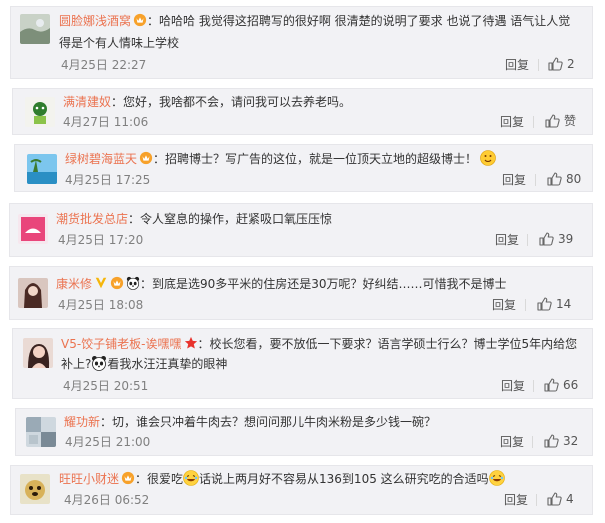  Describe the element at coordinates (268, 422) in the screenshot. I see `comment-text: ：切，谁会只冲着牛肉去？想问问那儿牛肉米粉是多少钱一碗？` at that location.